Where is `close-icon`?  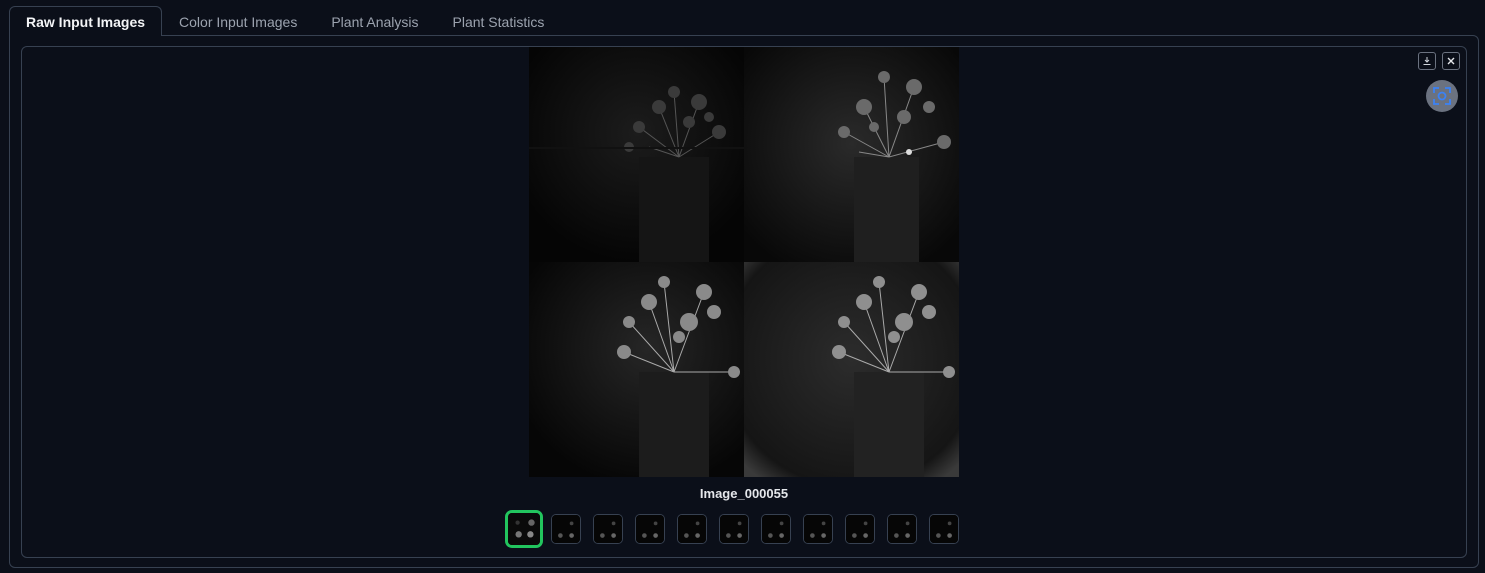
close-icon is located at coordinates (1451, 61).